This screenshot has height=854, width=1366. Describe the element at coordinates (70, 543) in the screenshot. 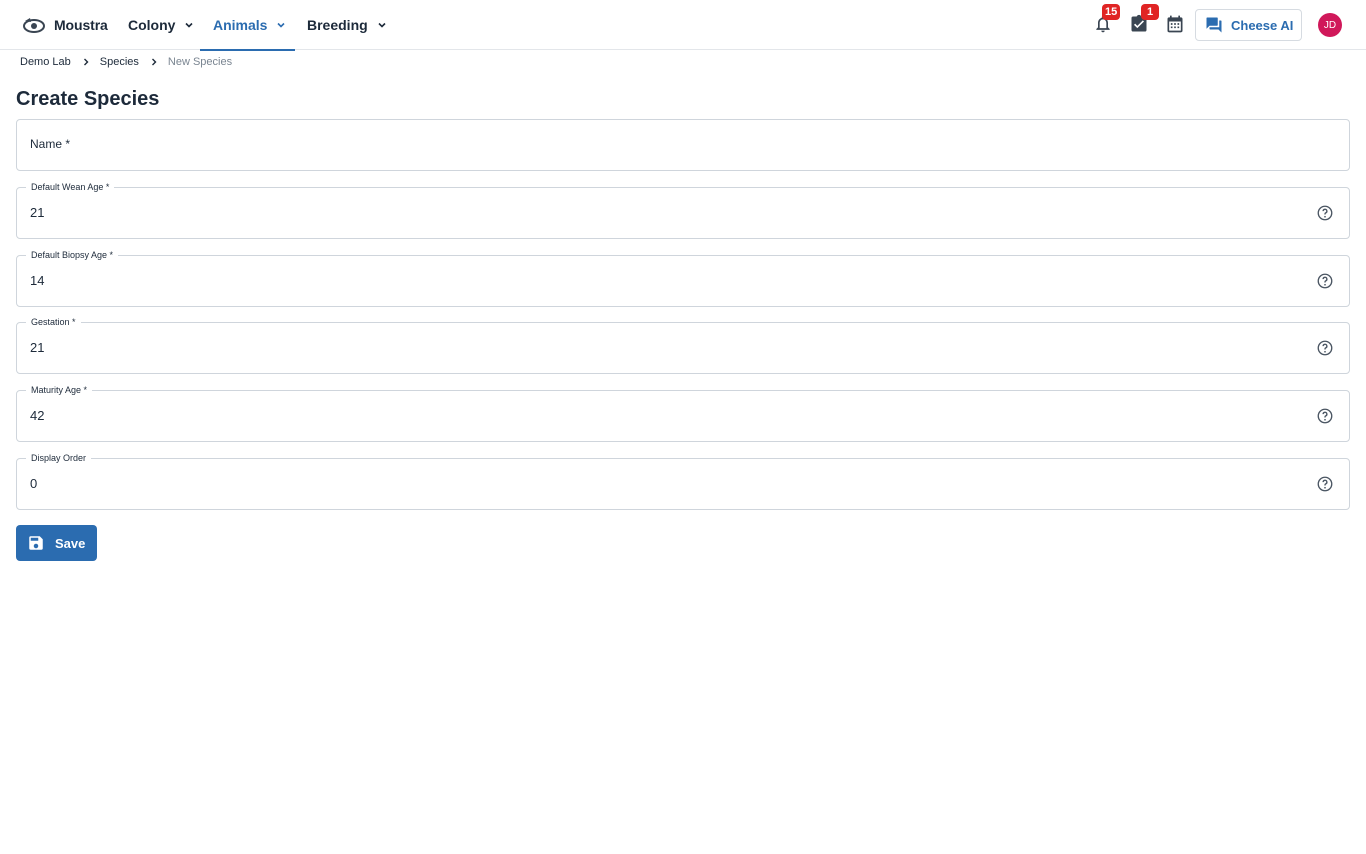

I see `save-label: Save` at that location.